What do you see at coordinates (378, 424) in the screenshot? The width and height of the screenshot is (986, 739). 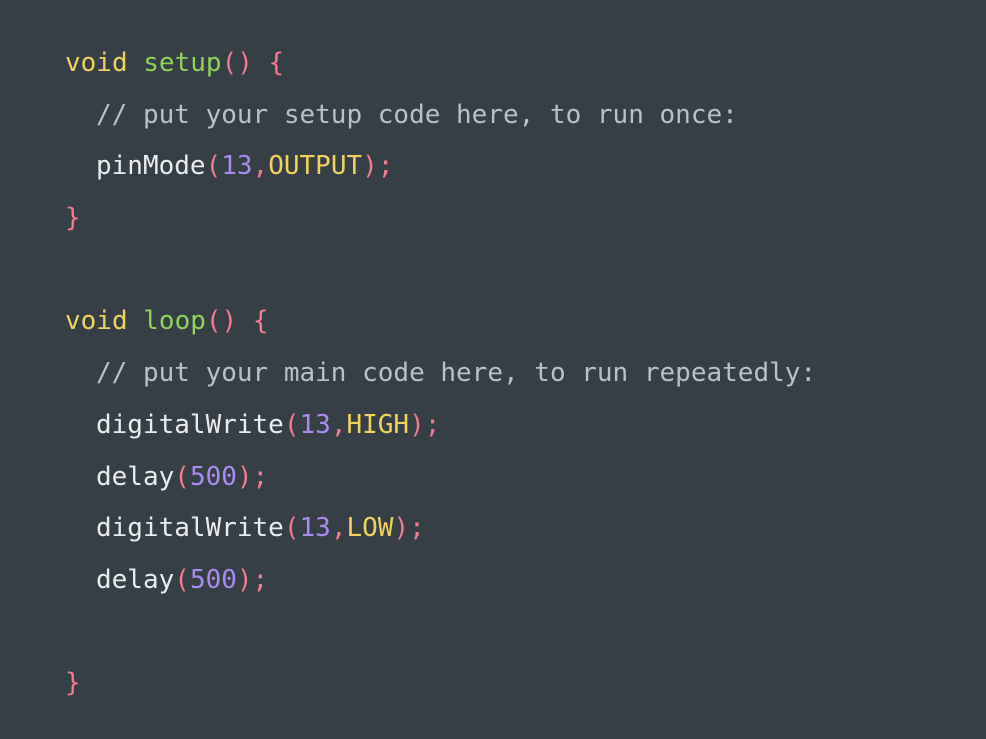 I see `code-token-constant: HIGH` at bounding box center [378, 424].